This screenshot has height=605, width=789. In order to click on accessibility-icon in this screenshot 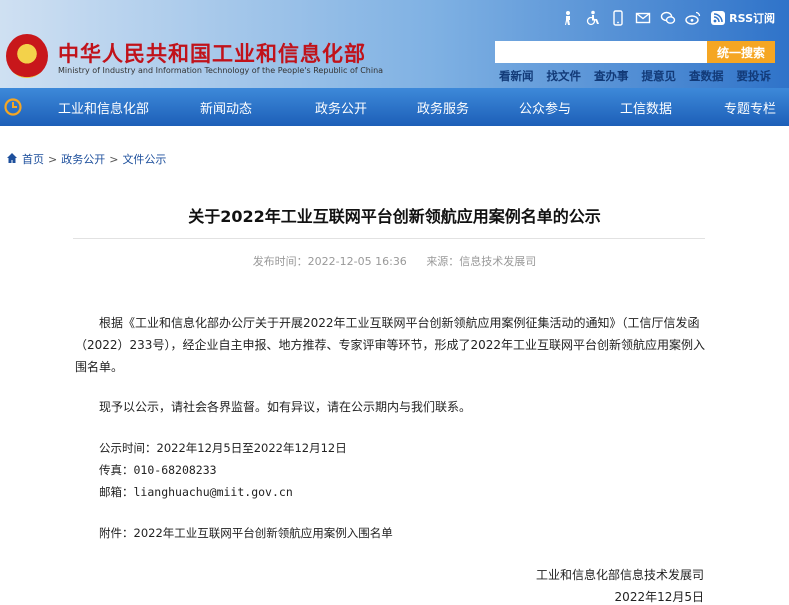, I will do `click(593, 18)`.